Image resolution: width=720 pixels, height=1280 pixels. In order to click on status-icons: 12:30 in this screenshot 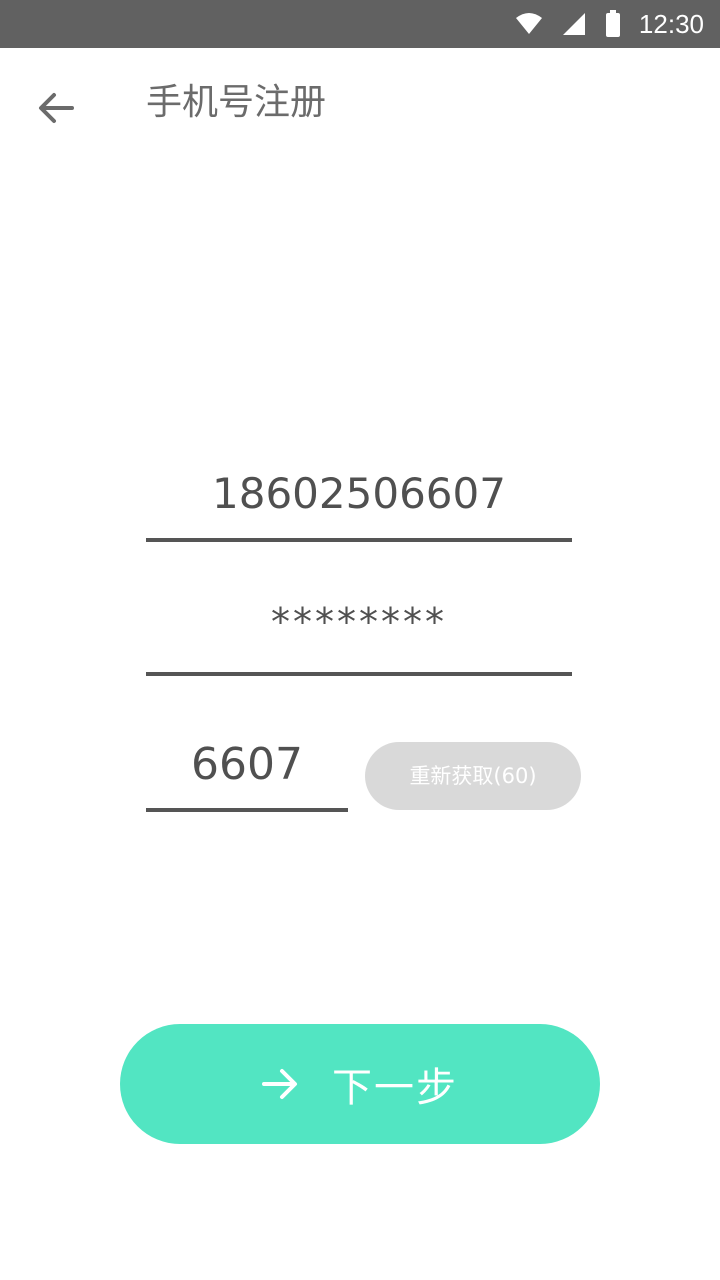, I will do `click(609, 24)`.